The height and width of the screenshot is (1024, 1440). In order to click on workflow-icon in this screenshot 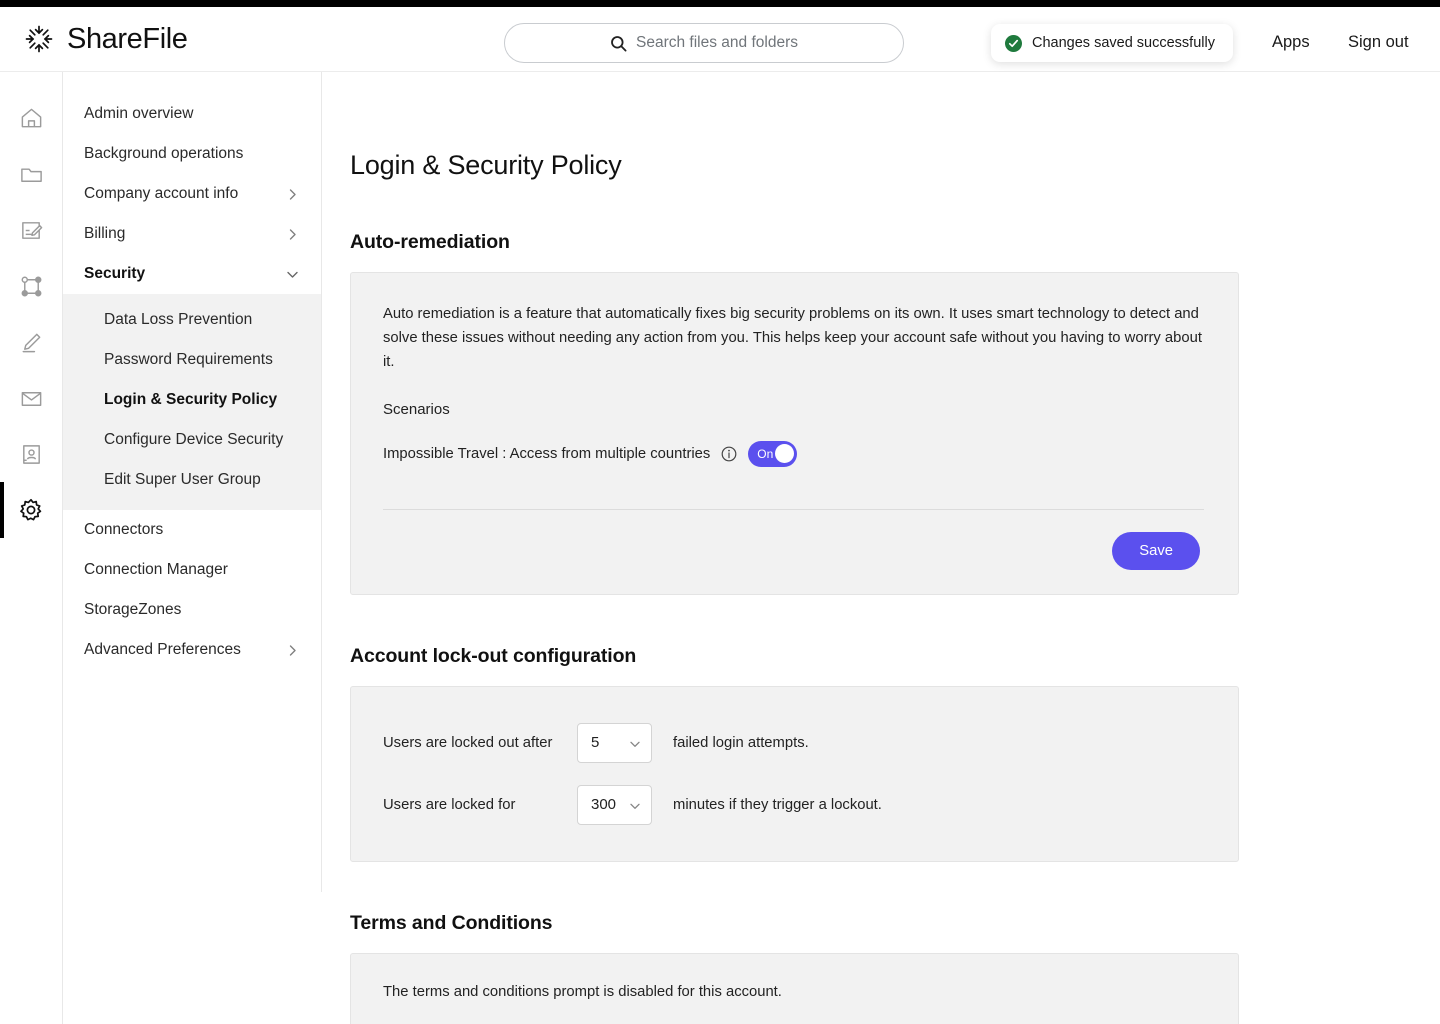, I will do `click(31, 286)`.